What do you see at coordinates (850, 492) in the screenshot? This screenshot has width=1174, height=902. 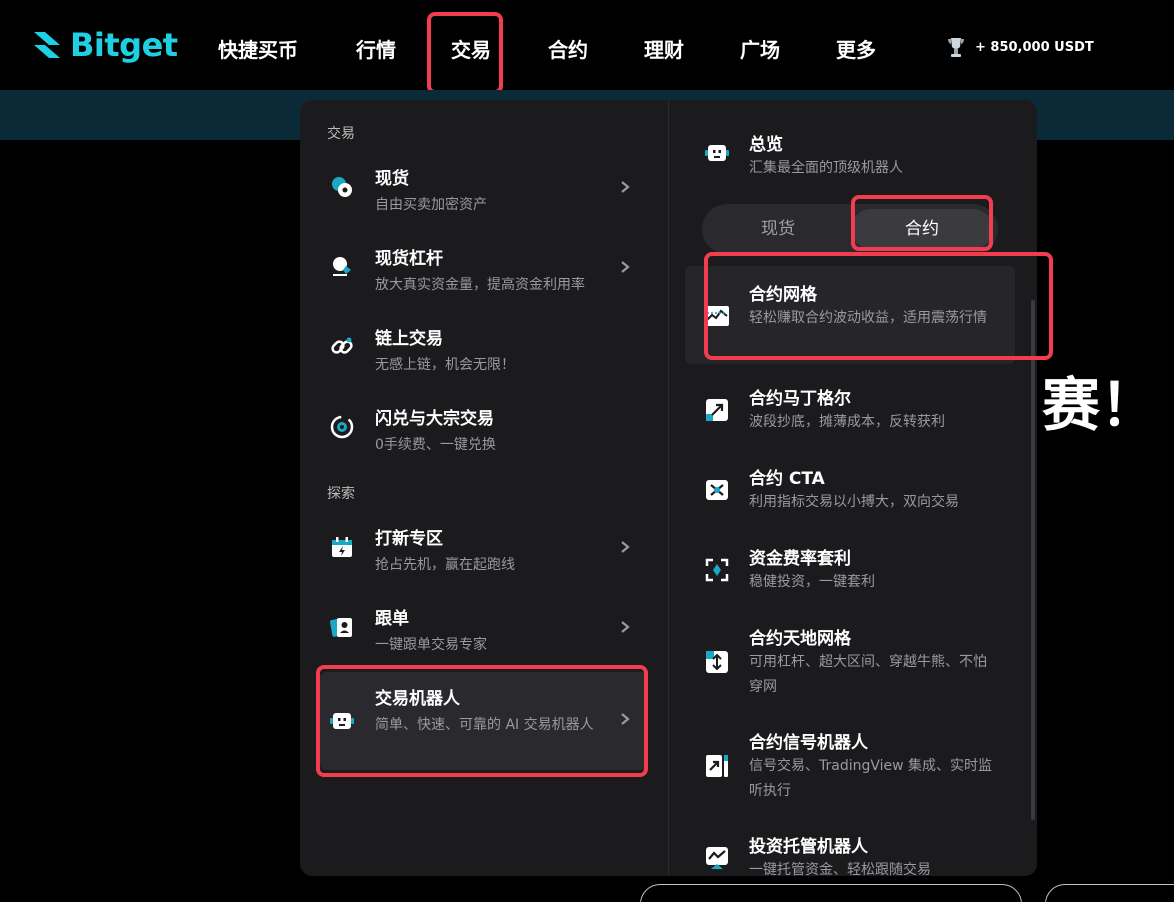 I see `menu-item-futures-cta: 合约 CTA 利用指标交易以小搏大，双向交易` at bounding box center [850, 492].